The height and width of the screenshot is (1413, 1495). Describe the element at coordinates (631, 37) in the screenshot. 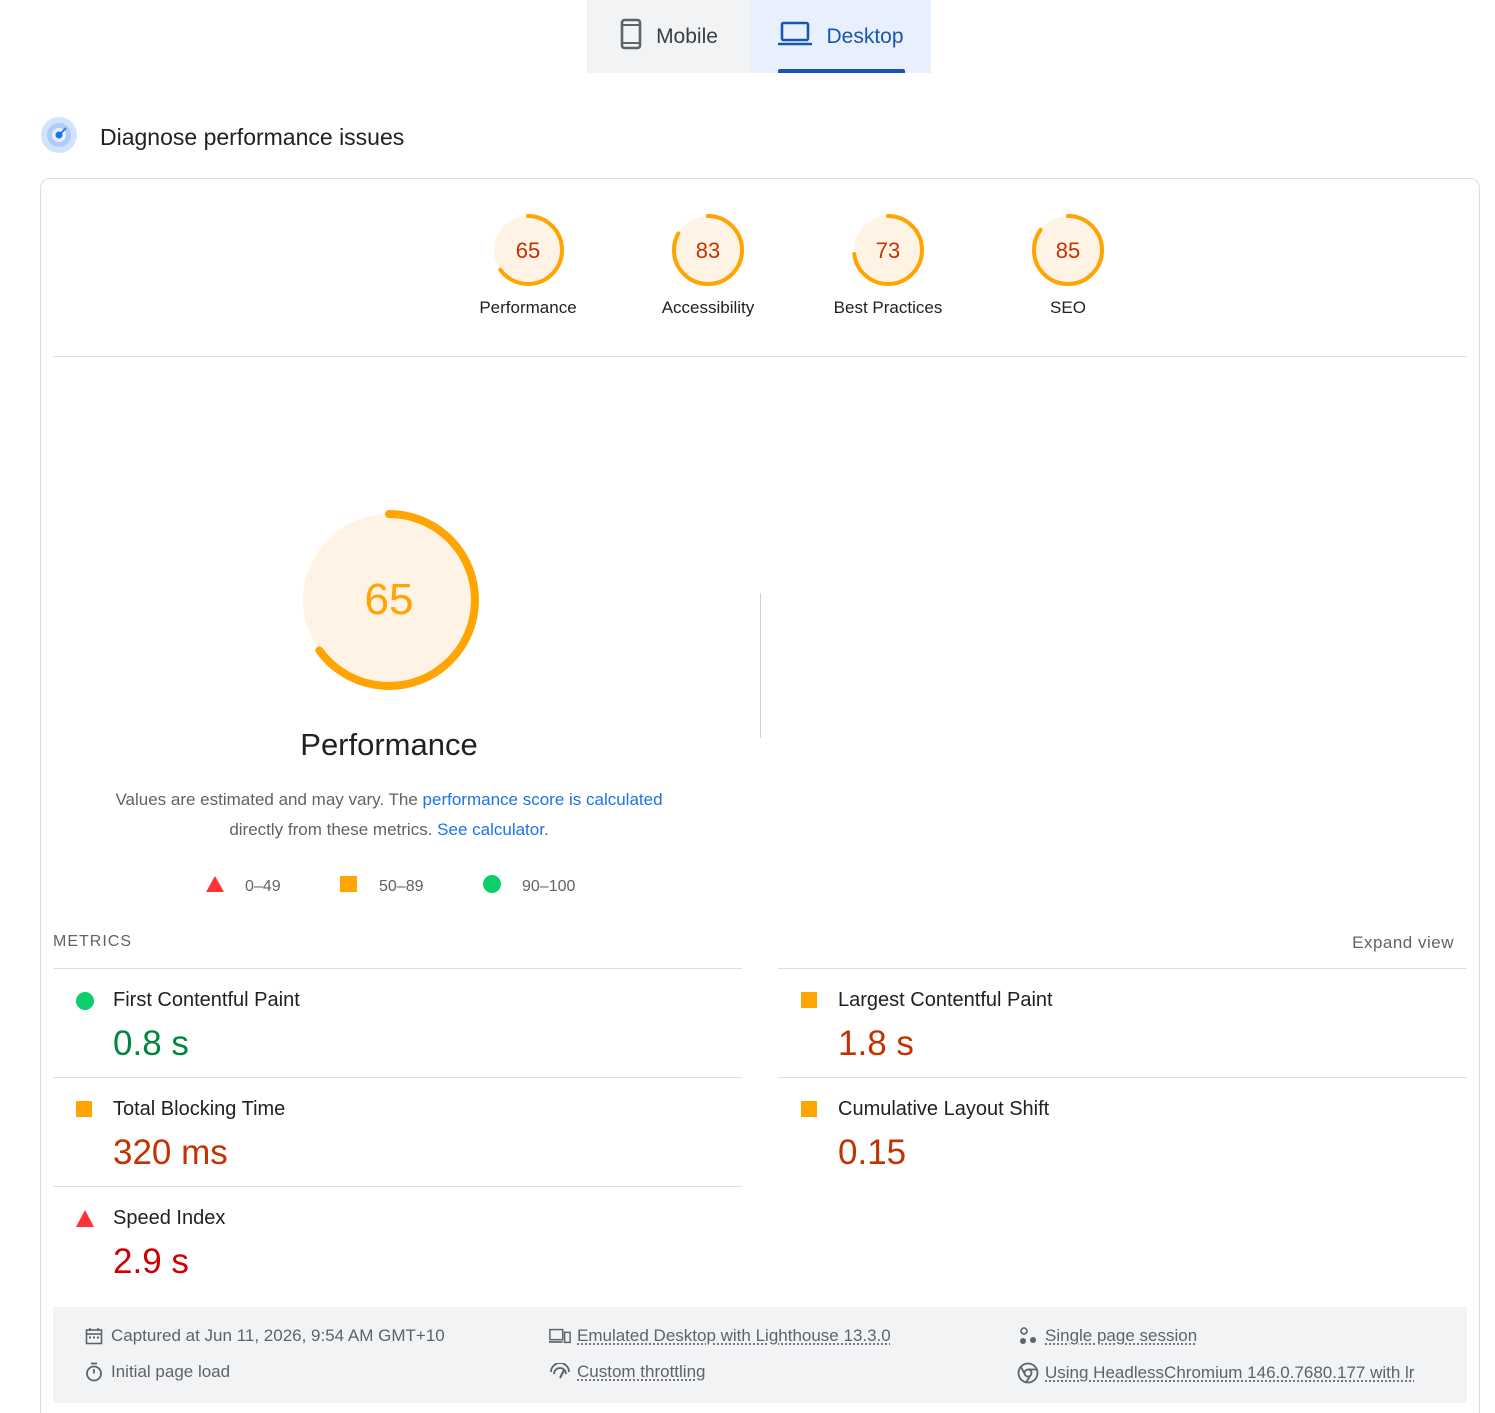

I see `mobile-phone-icon` at that location.